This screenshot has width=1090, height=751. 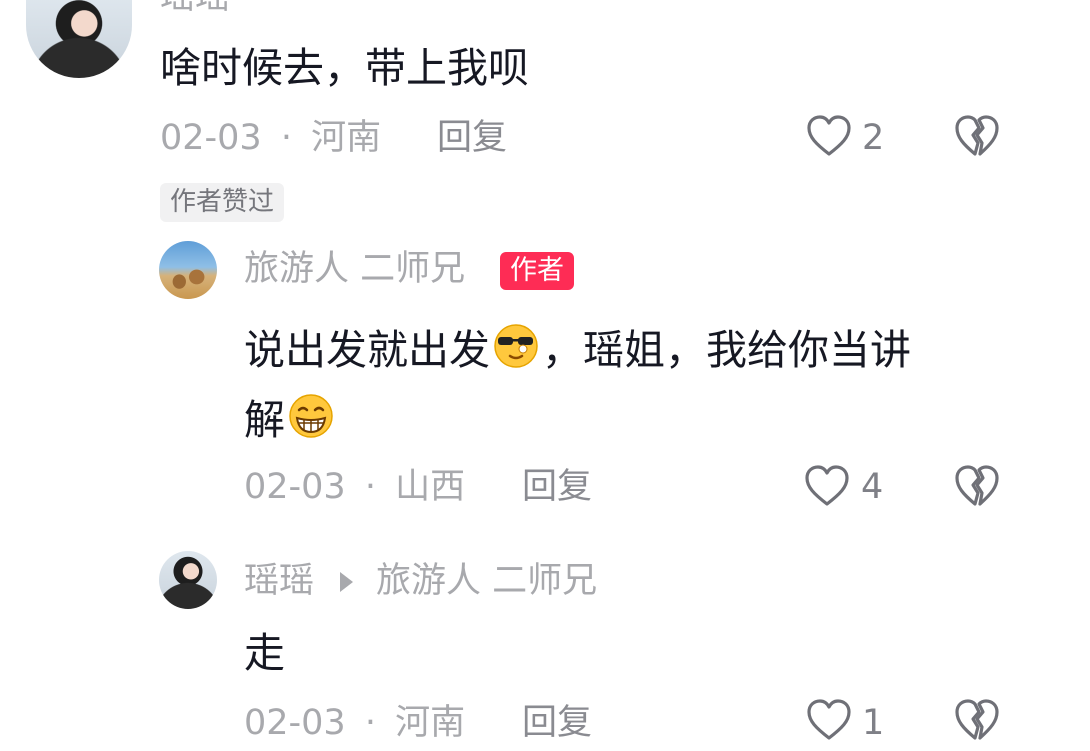 What do you see at coordinates (195, 7) in the screenshot?
I see `comment-username: 瑶瑶` at bounding box center [195, 7].